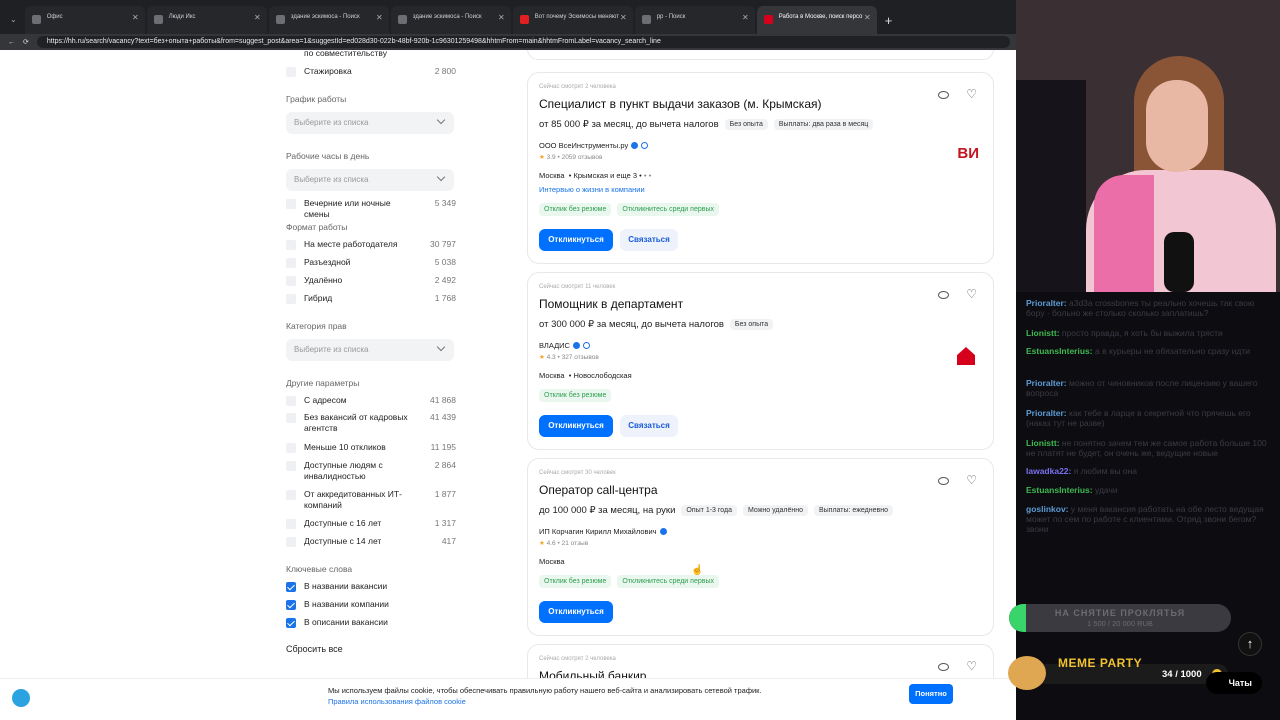 This screenshot has width=1280, height=720. Describe the element at coordinates (611, 304) in the screenshot. I see `vacancy-title: Помощник в департамент` at that location.